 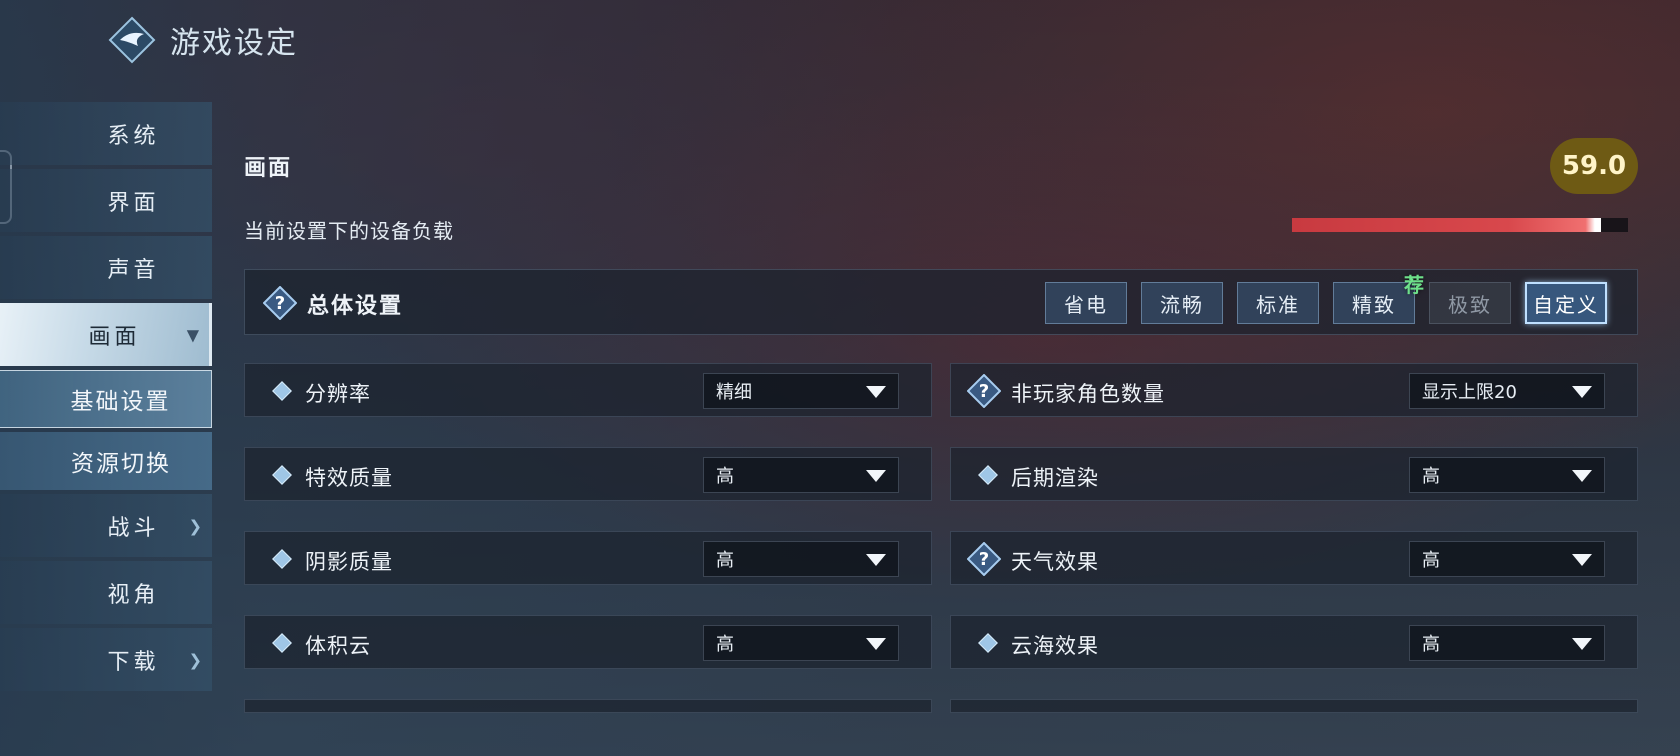 I want to click on sidebar-item-graphics: 画面 ▼, so click(x=106, y=334).